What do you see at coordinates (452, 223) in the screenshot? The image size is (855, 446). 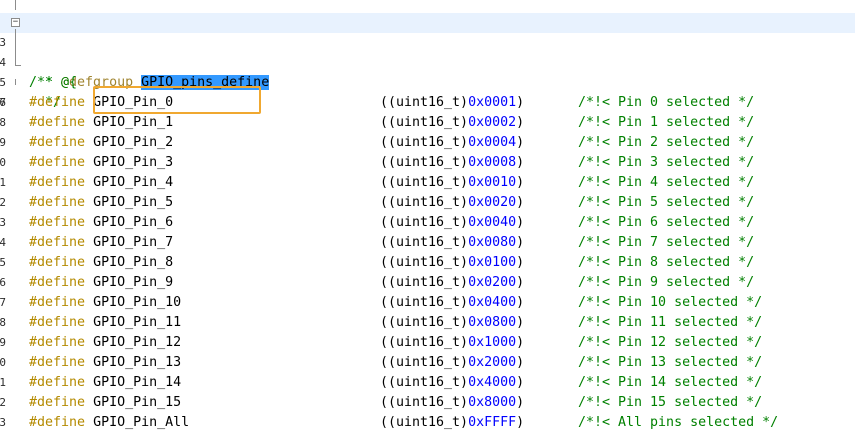 I see `macro-value: ((uint16_t)0x0040)` at bounding box center [452, 223].